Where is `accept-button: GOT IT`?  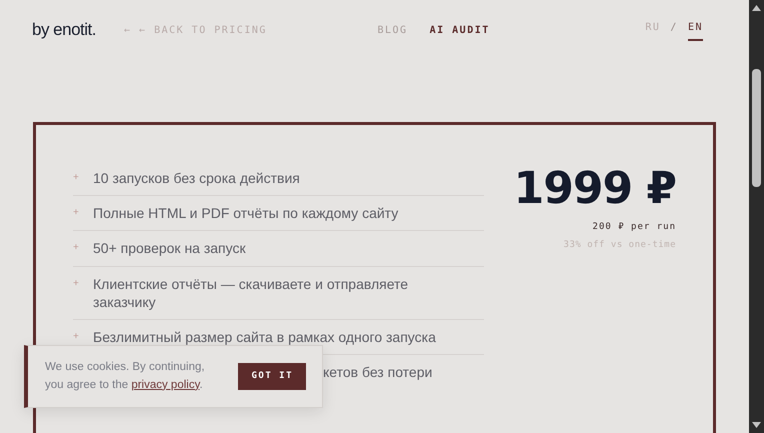
accept-button: GOT IT is located at coordinates (272, 376).